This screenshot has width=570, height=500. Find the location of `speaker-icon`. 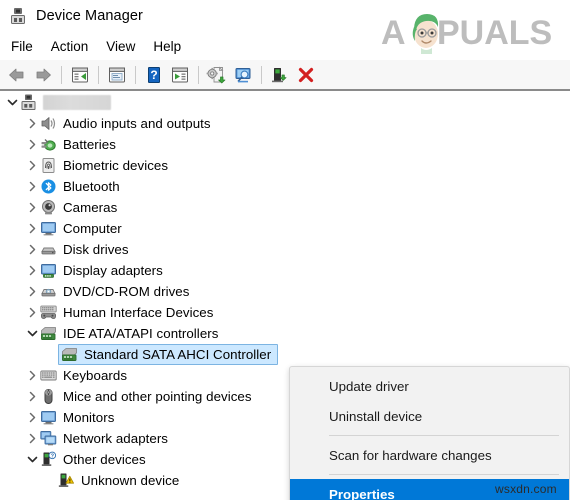

speaker-icon is located at coordinates (48, 123).